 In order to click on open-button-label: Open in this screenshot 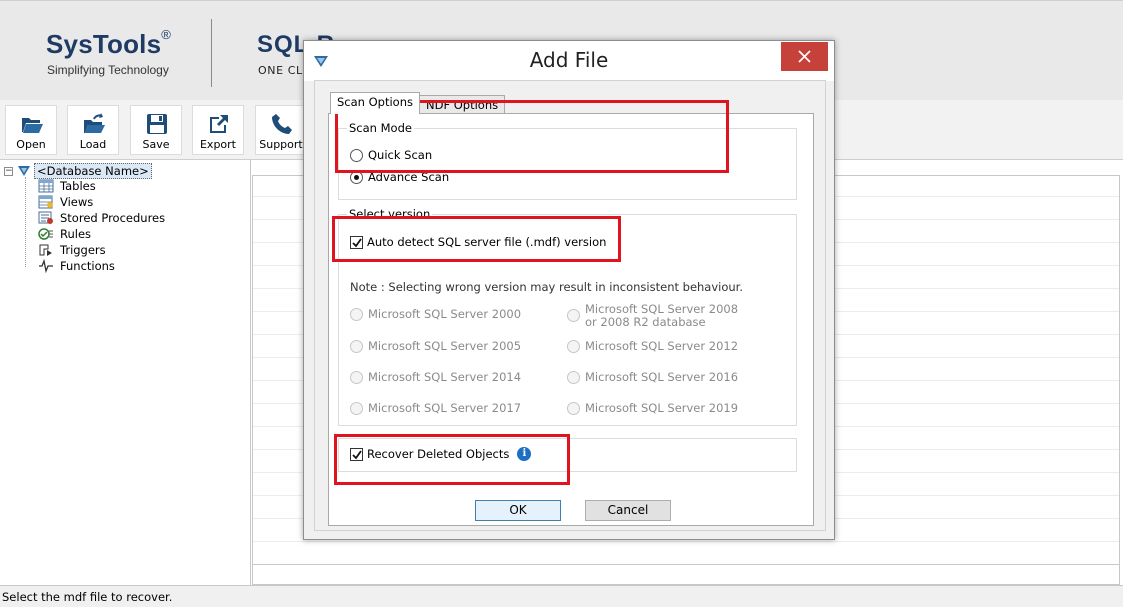, I will do `click(31, 144)`.